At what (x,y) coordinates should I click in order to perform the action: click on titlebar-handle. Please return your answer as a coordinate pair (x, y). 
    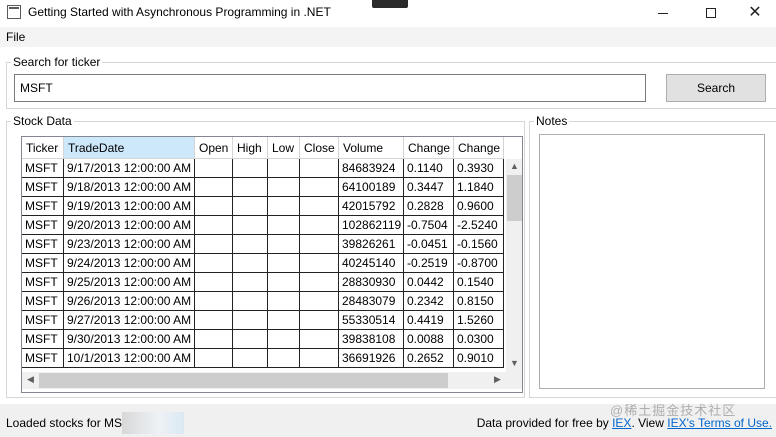
    Looking at the image, I should click on (390, 4).